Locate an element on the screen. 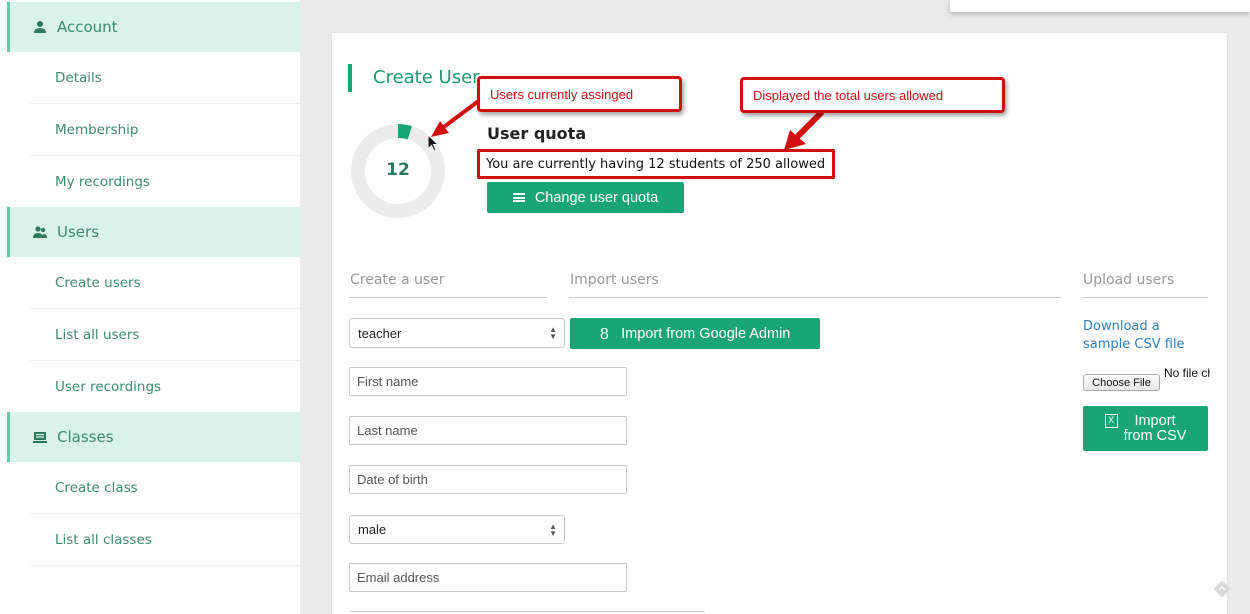  tab-upload-users: Upload users is located at coordinates (1128, 280).